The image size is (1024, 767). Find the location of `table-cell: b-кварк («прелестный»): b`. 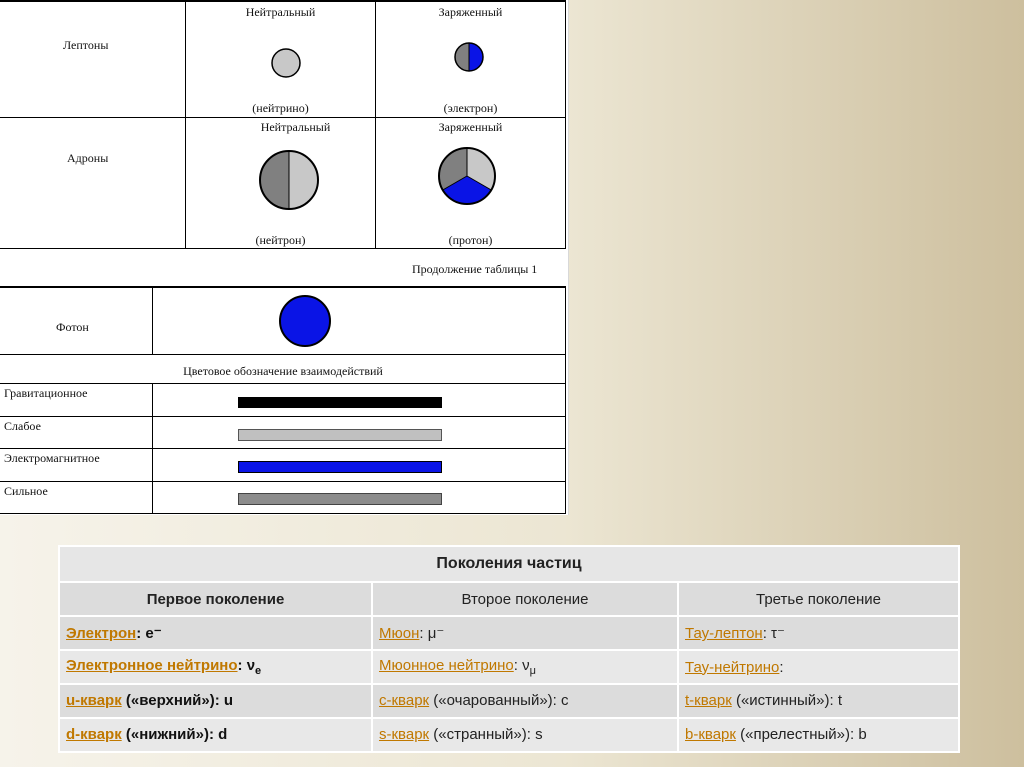

table-cell: b-кварк («прелестный»): b is located at coordinates (818, 735).